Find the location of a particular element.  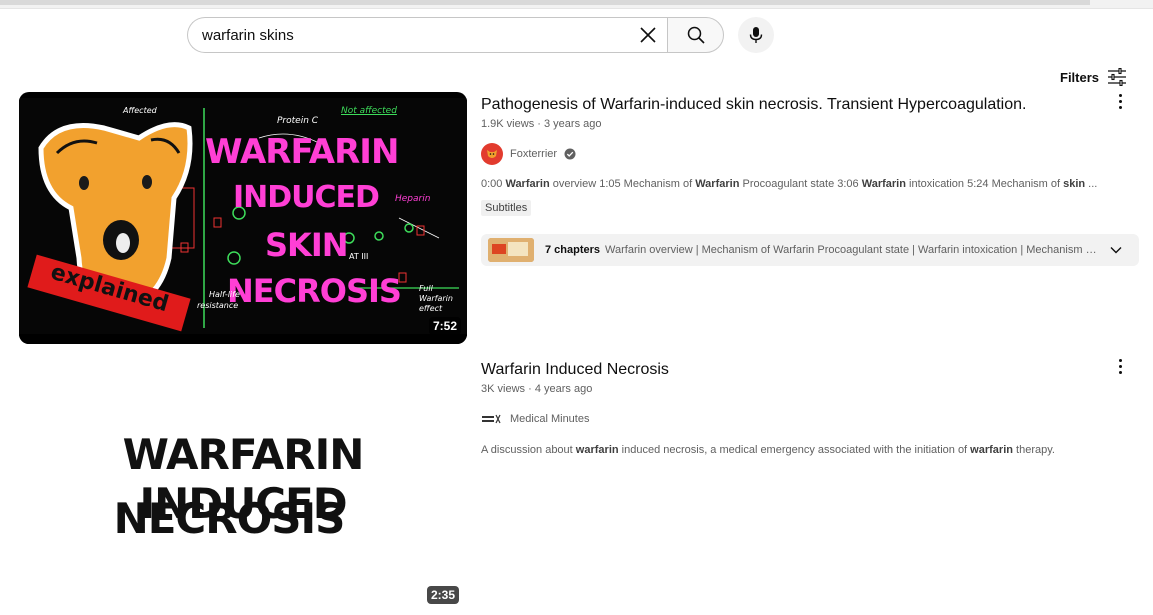

clear-search-button is located at coordinates (648, 35).